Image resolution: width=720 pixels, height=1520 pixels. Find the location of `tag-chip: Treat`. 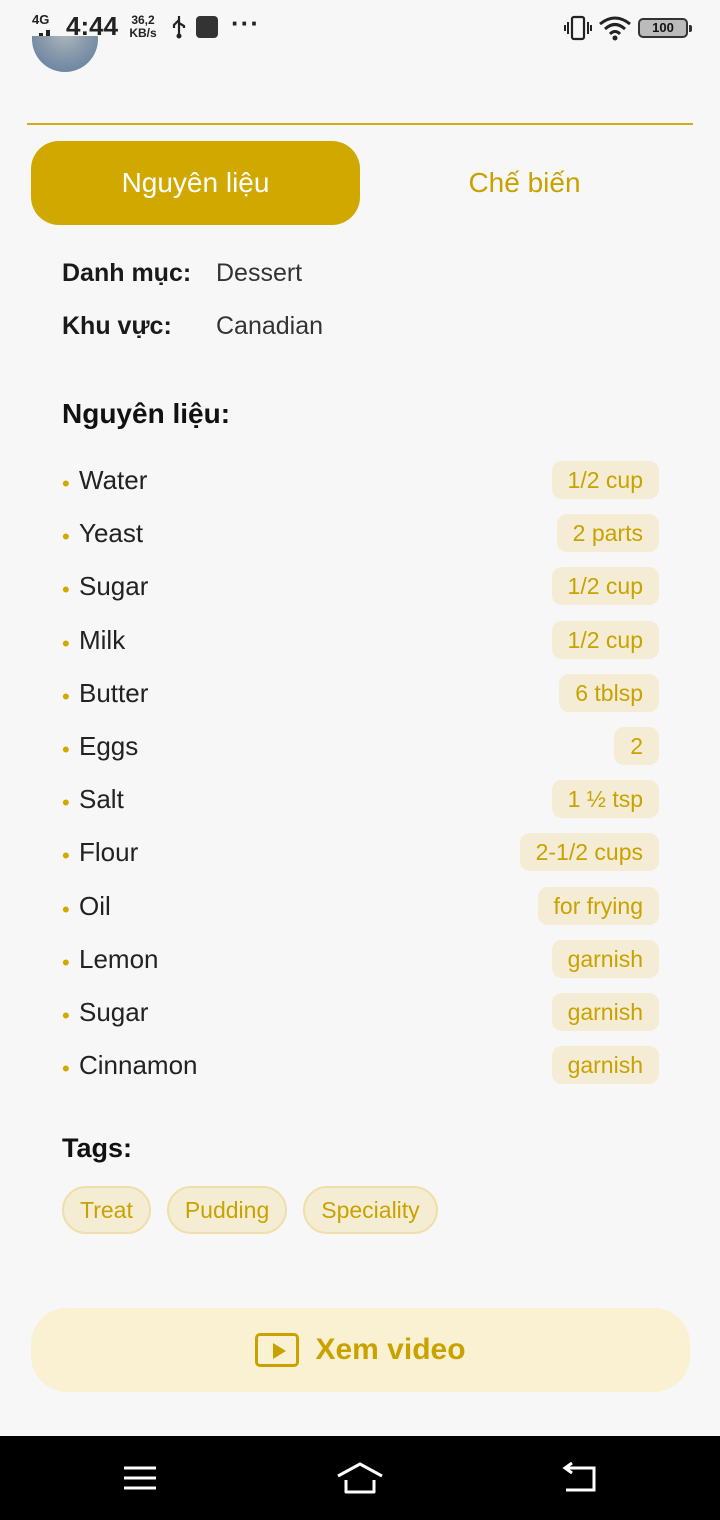

tag-chip: Treat is located at coordinates (106, 1210).